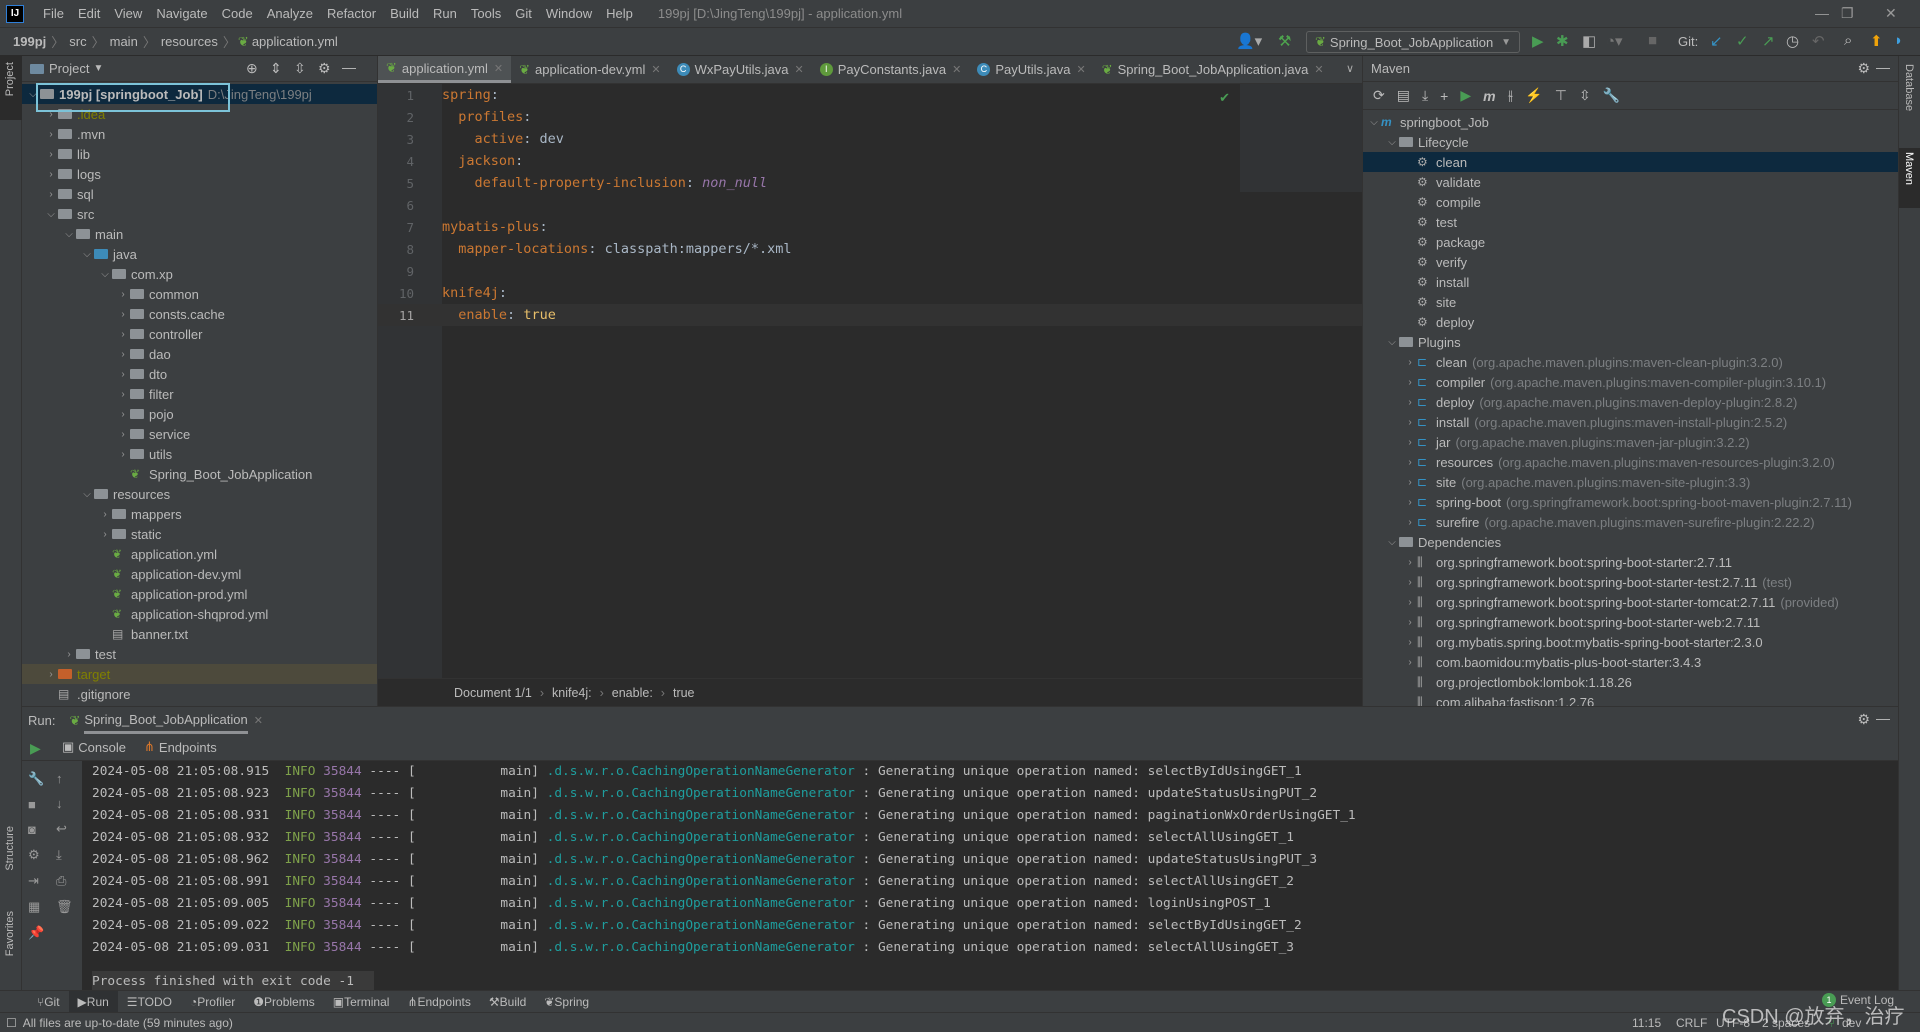  Describe the element at coordinates (89, 13) in the screenshot. I see `menu-edit: Edit` at that location.